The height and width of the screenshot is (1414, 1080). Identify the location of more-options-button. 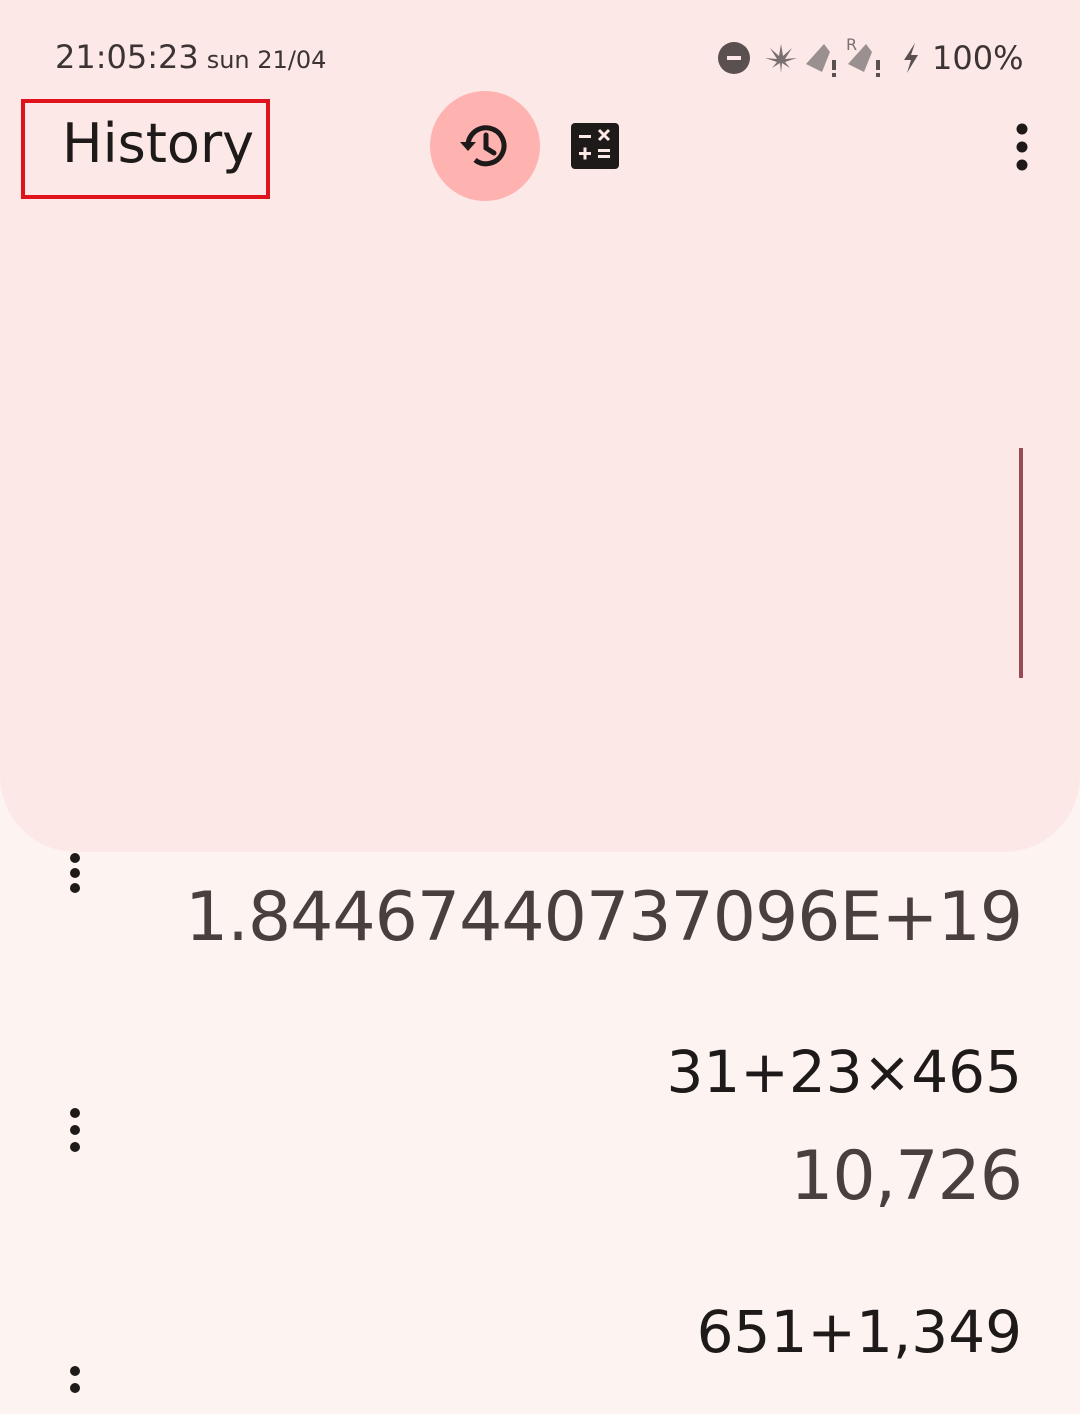
(1022, 148).